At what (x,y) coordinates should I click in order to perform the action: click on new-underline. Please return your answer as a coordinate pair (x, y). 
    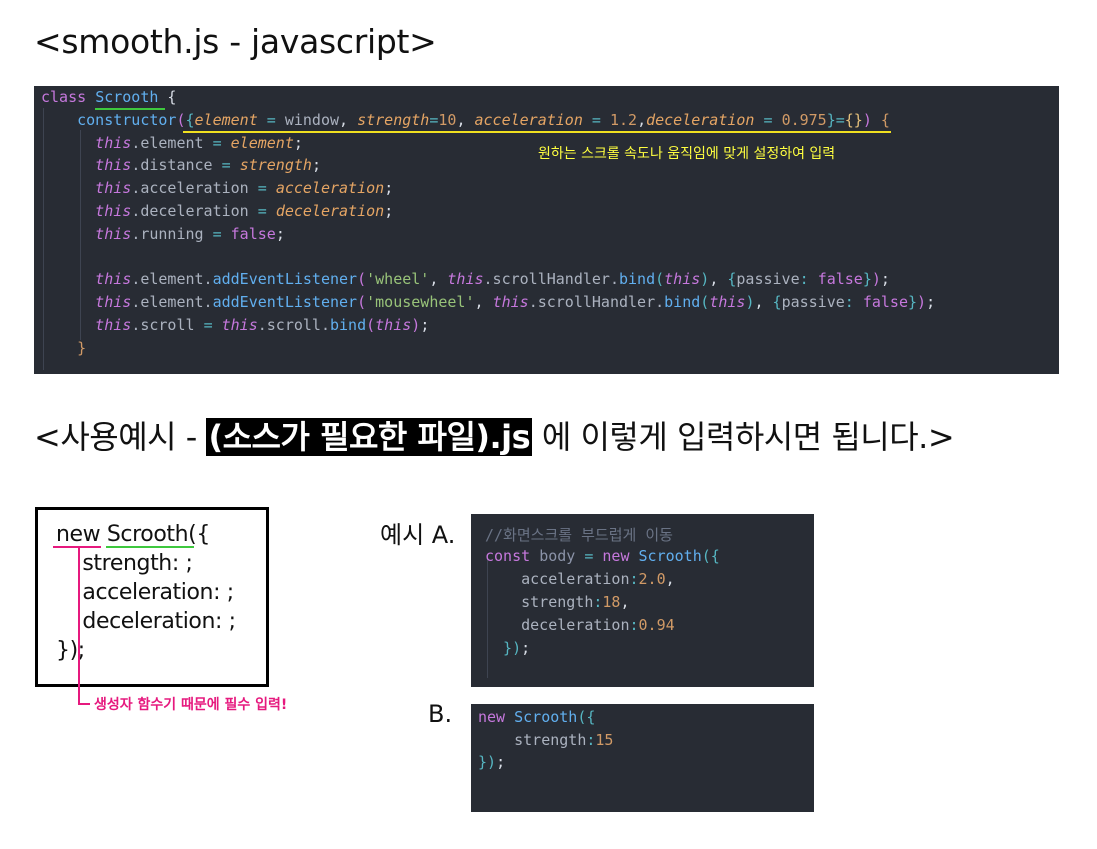
    Looking at the image, I should click on (77, 547).